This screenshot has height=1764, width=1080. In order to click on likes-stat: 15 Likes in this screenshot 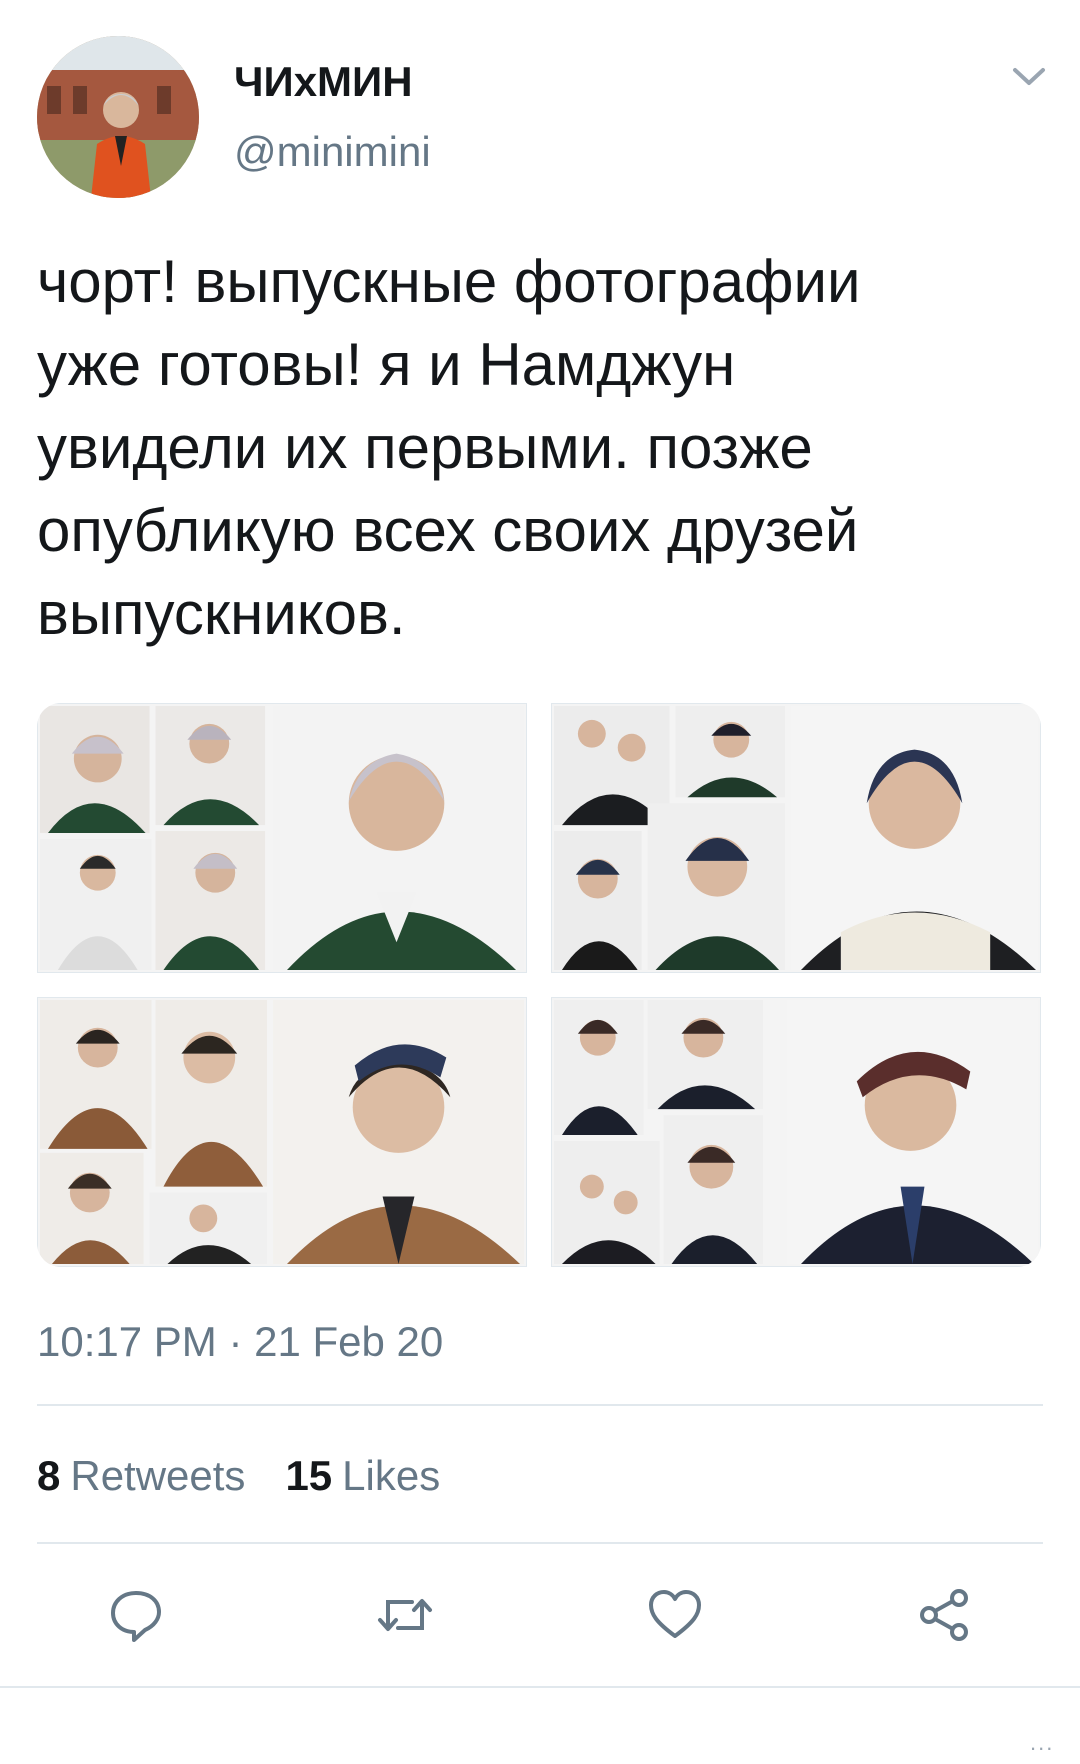, I will do `click(362, 1476)`.